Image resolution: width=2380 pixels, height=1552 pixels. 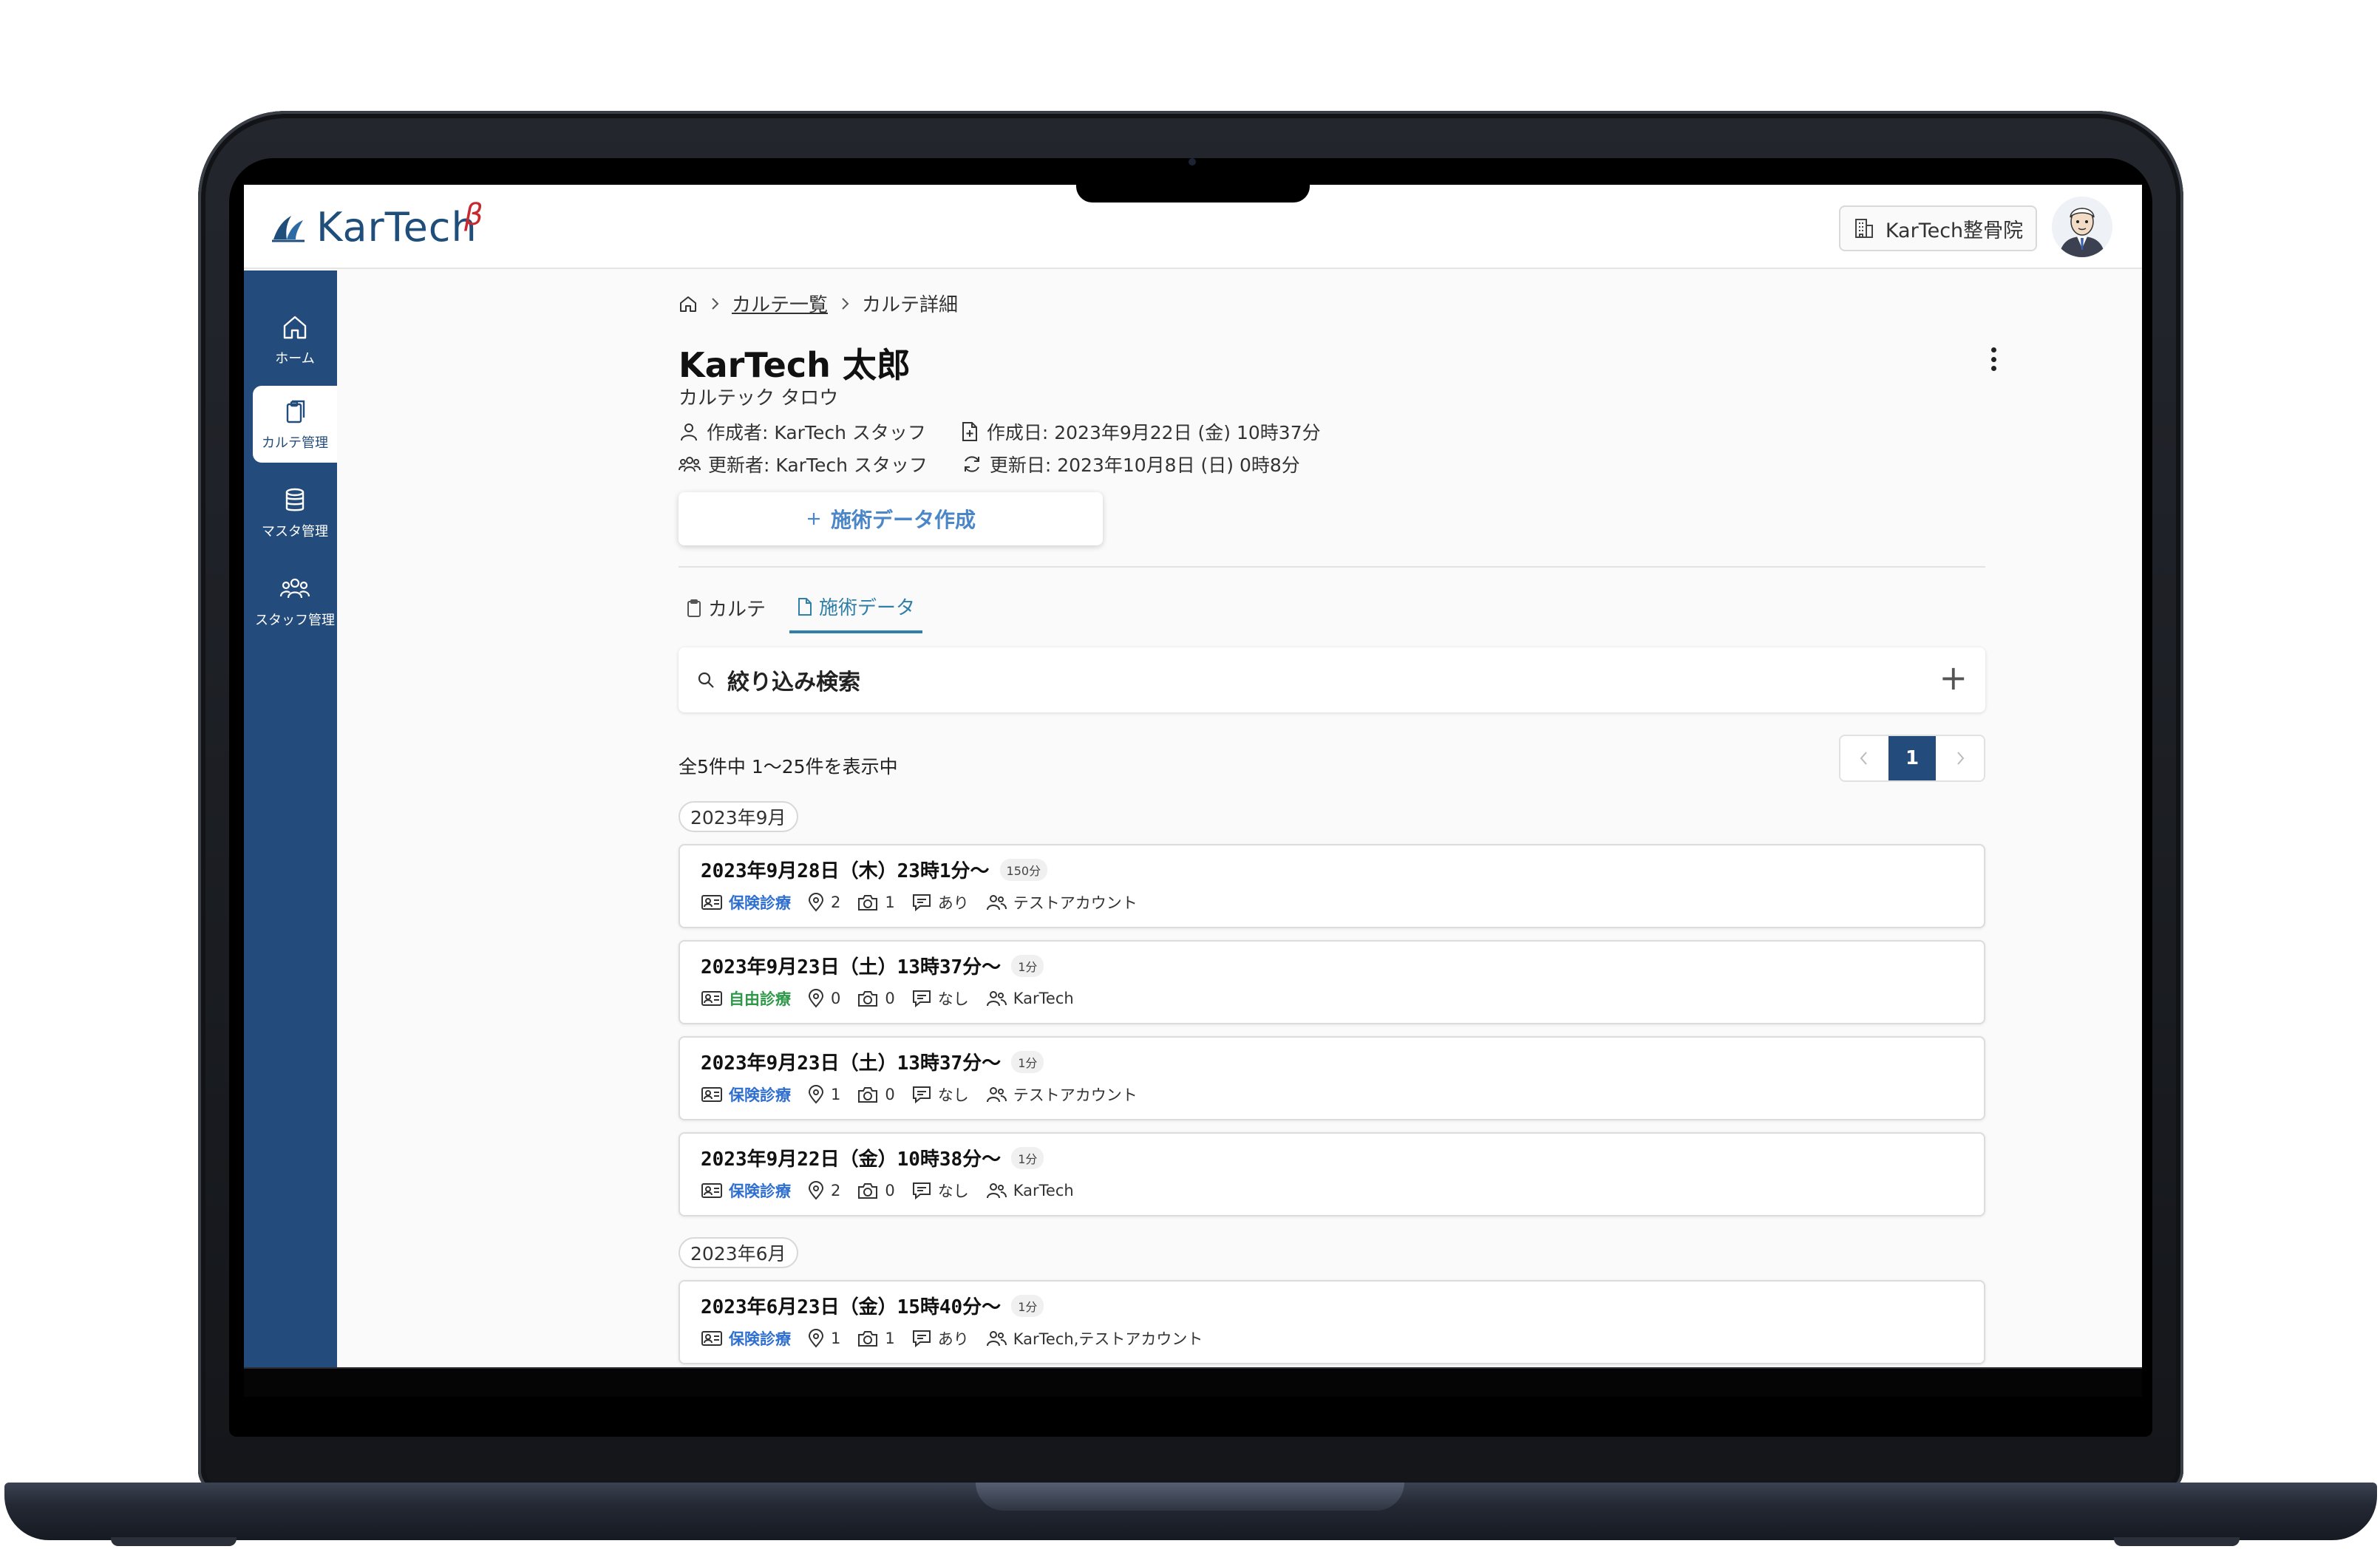 What do you see at coordinates (1108, 1339) in the screenshot?
I see `staff-names: KarTech,テストアカウント` at bounding box center [1108, 1339].